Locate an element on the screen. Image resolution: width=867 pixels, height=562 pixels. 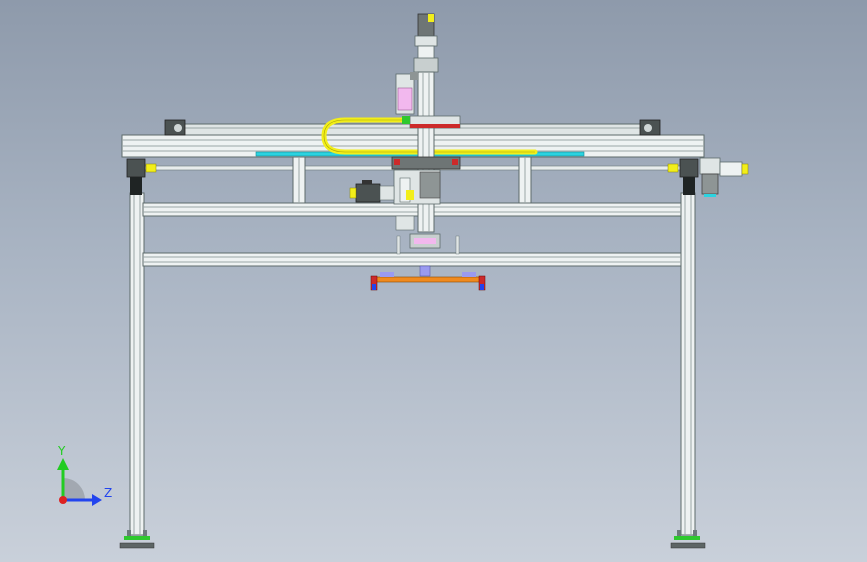
right-drive-motor is located at coordinates (724, 177).